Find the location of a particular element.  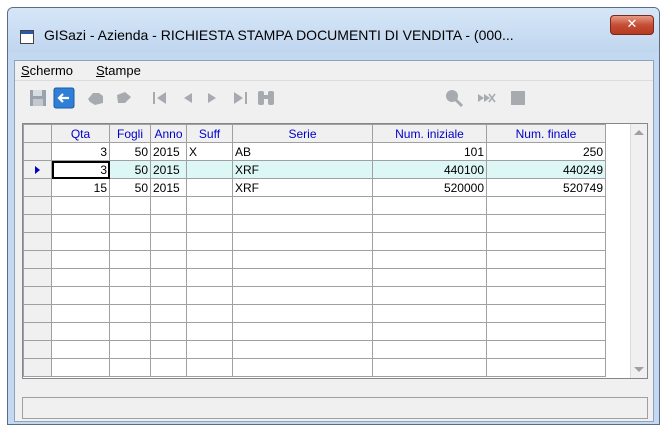

column-header-fogli: Fogli is located at coordinates (130, 133).